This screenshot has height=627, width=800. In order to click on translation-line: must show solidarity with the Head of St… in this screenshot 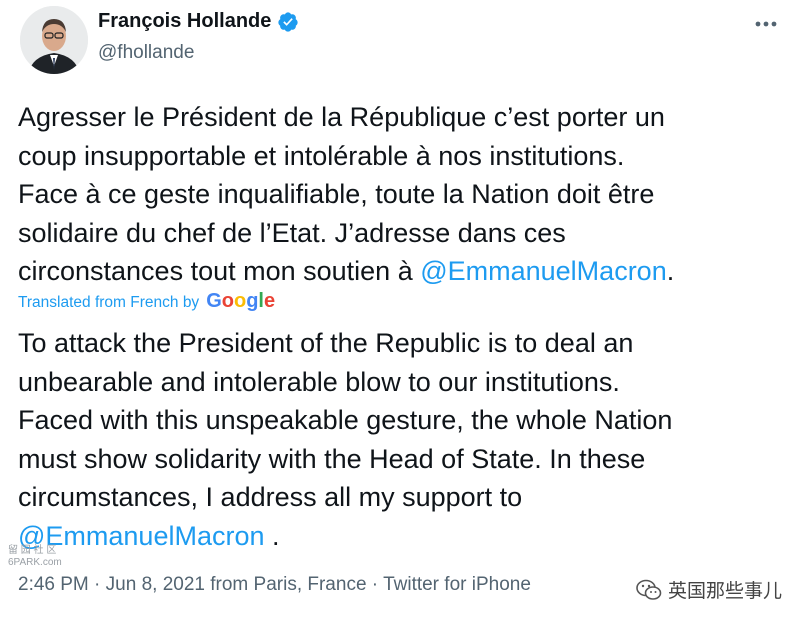, I will do `click(332, 458)`.